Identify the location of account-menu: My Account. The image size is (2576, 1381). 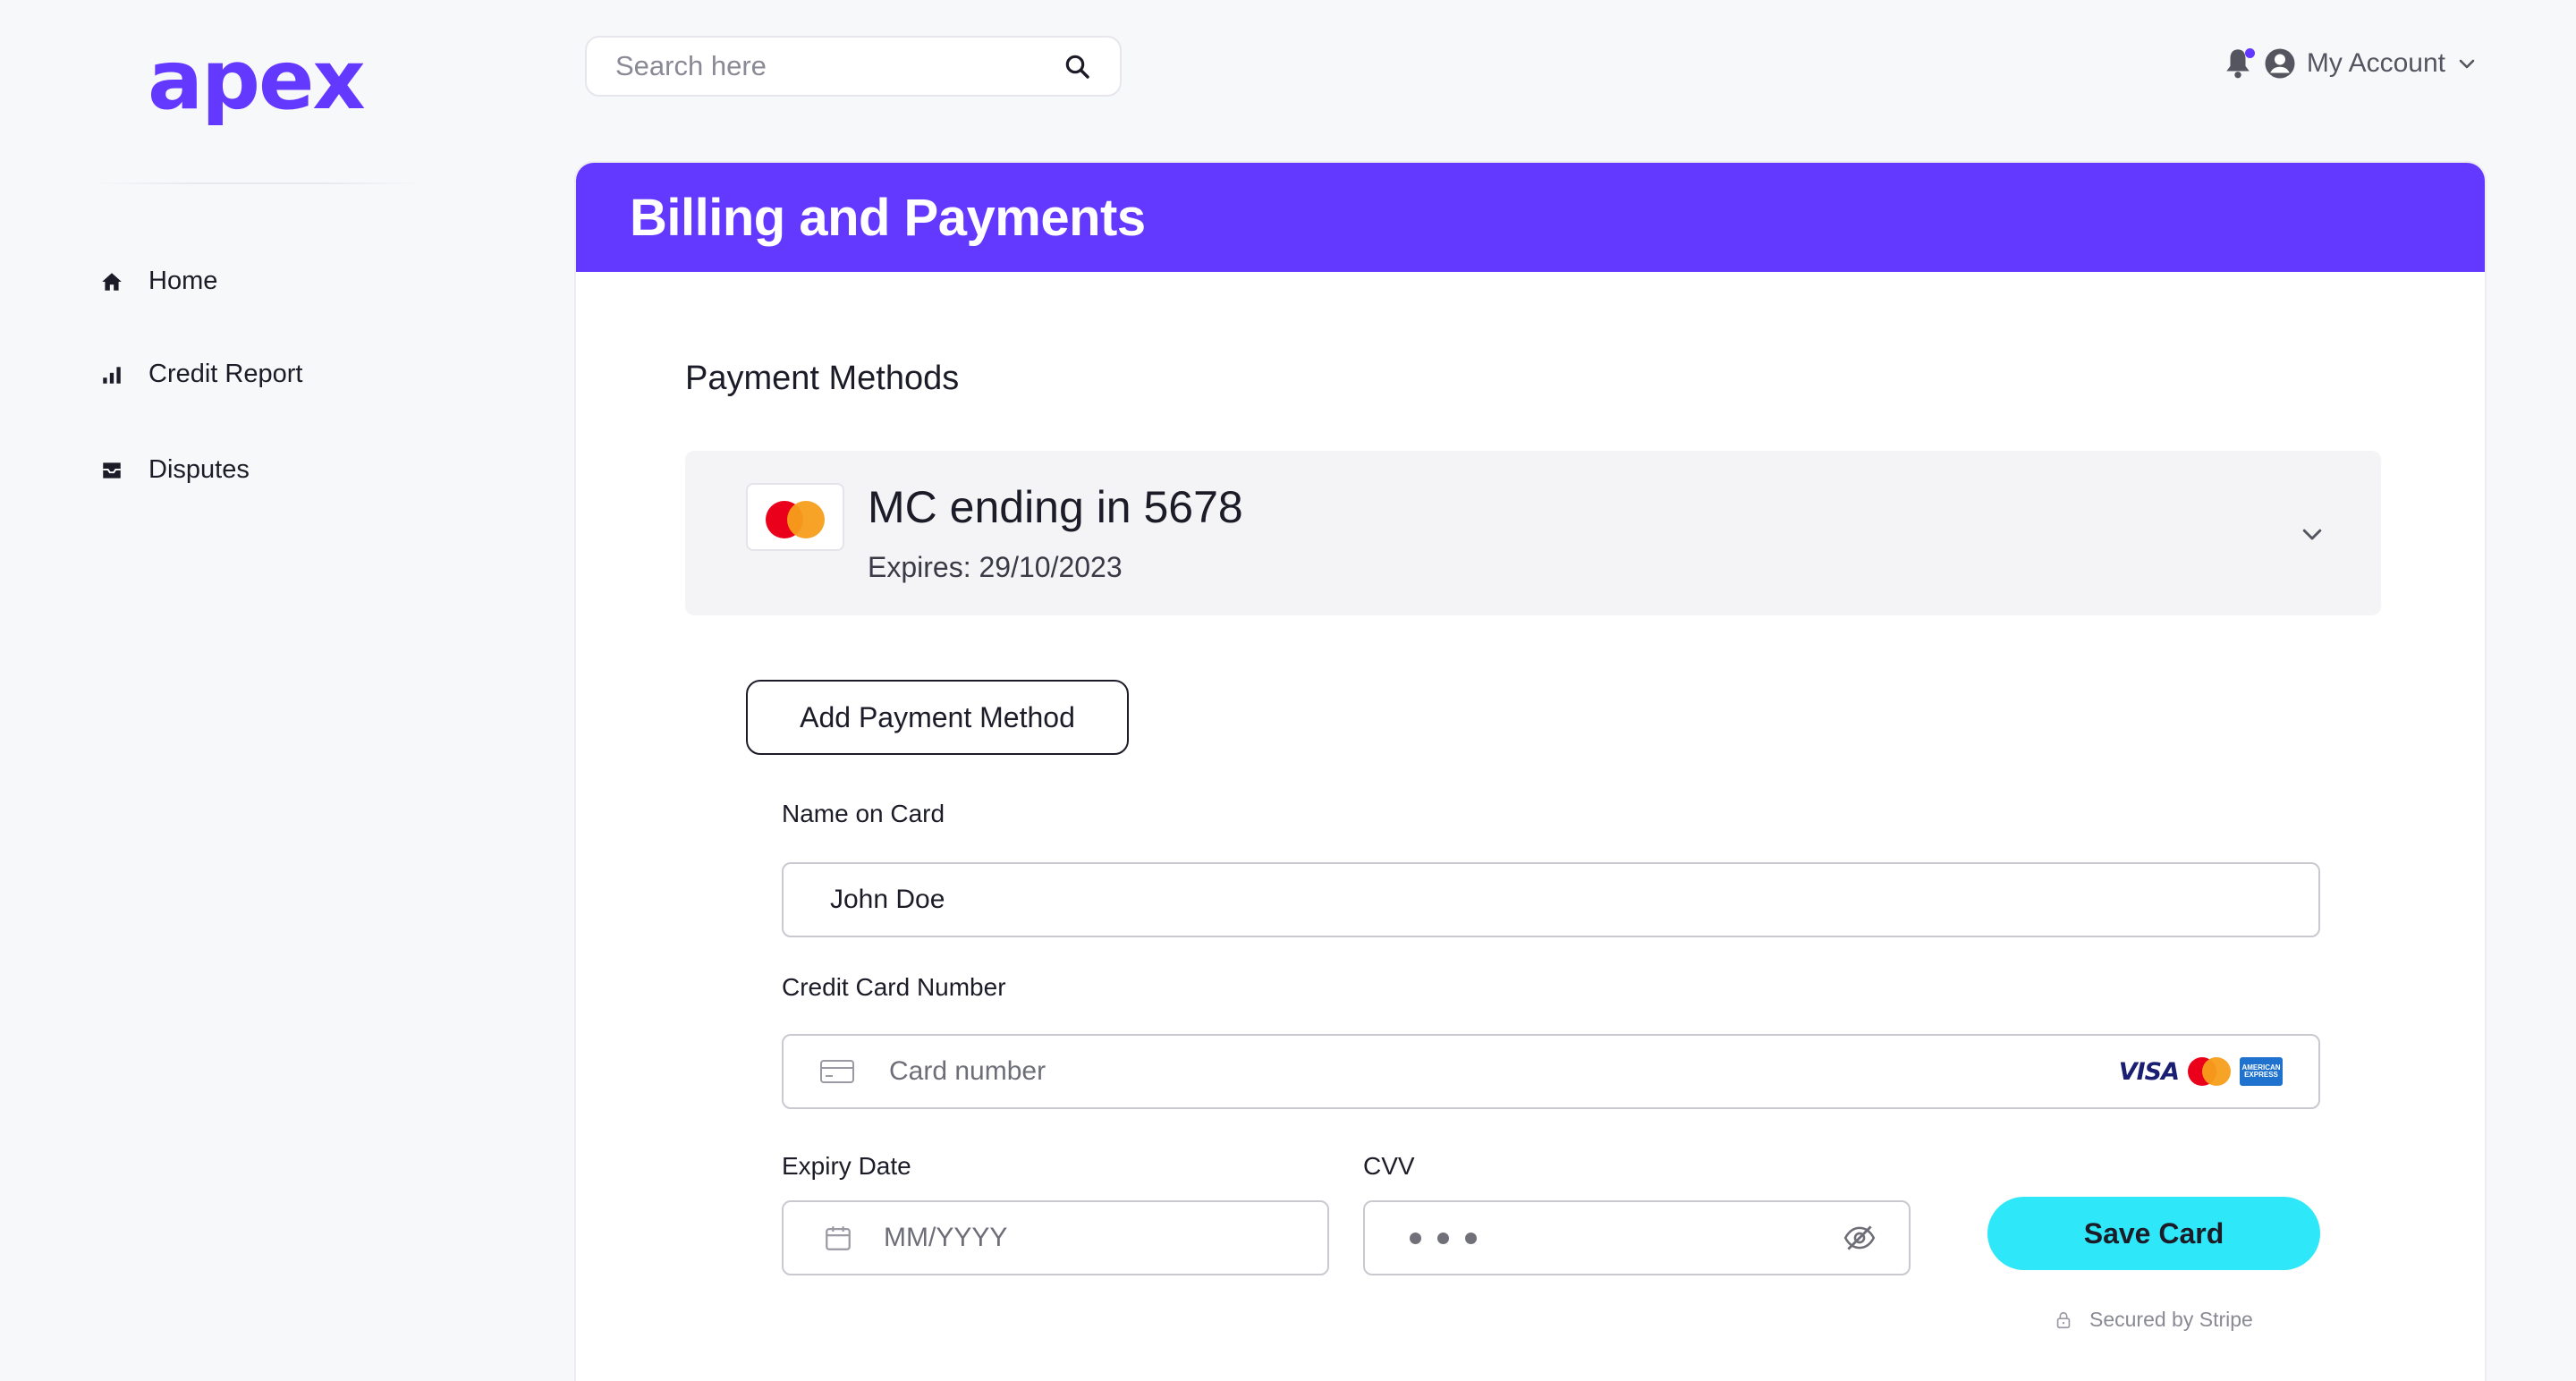
(2350, 63).